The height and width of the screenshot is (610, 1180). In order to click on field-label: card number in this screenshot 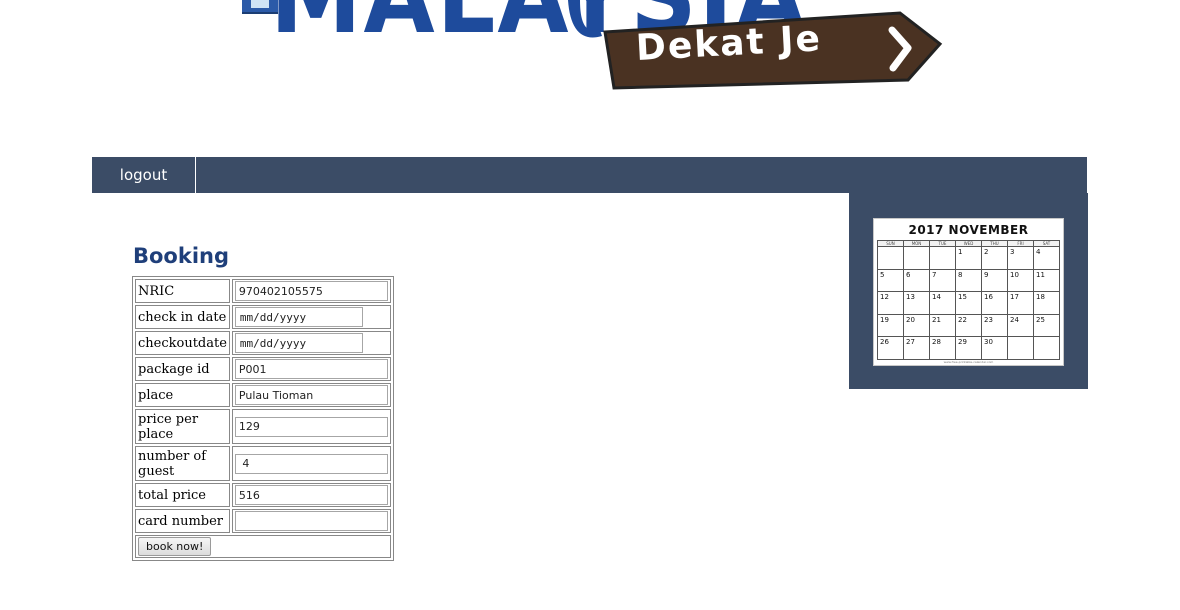, I will do `click(182, 521)`.